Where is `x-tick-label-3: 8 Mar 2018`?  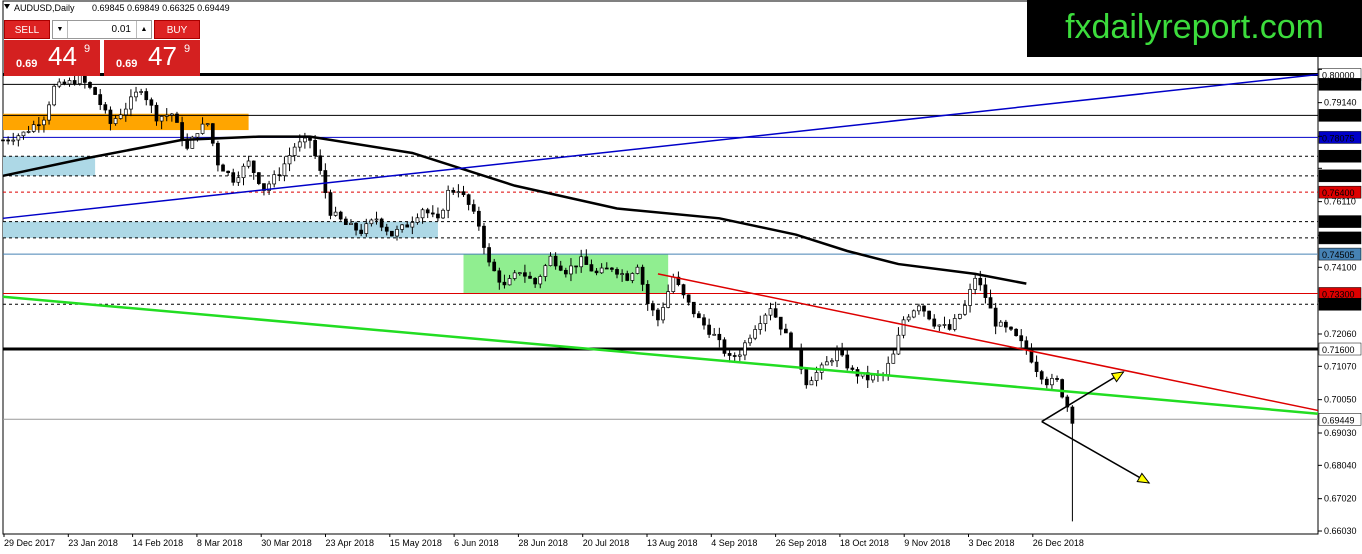 x-tick-label-3: 8 Mar 2018 is located at coordinates (220, 543).